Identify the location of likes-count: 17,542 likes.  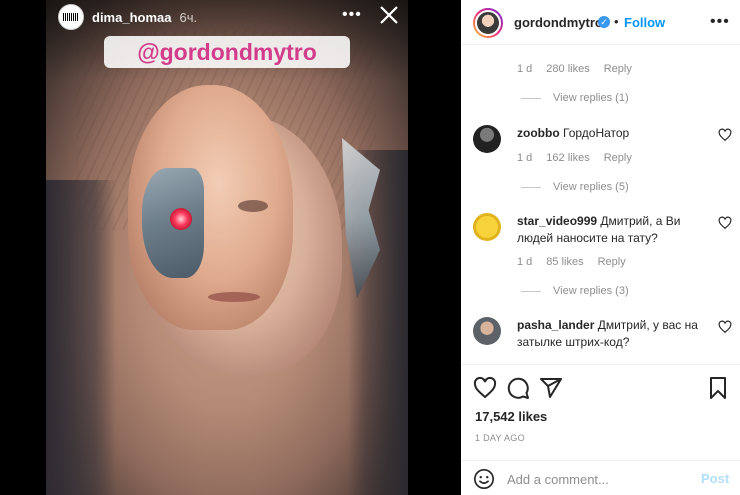
(511, 416).